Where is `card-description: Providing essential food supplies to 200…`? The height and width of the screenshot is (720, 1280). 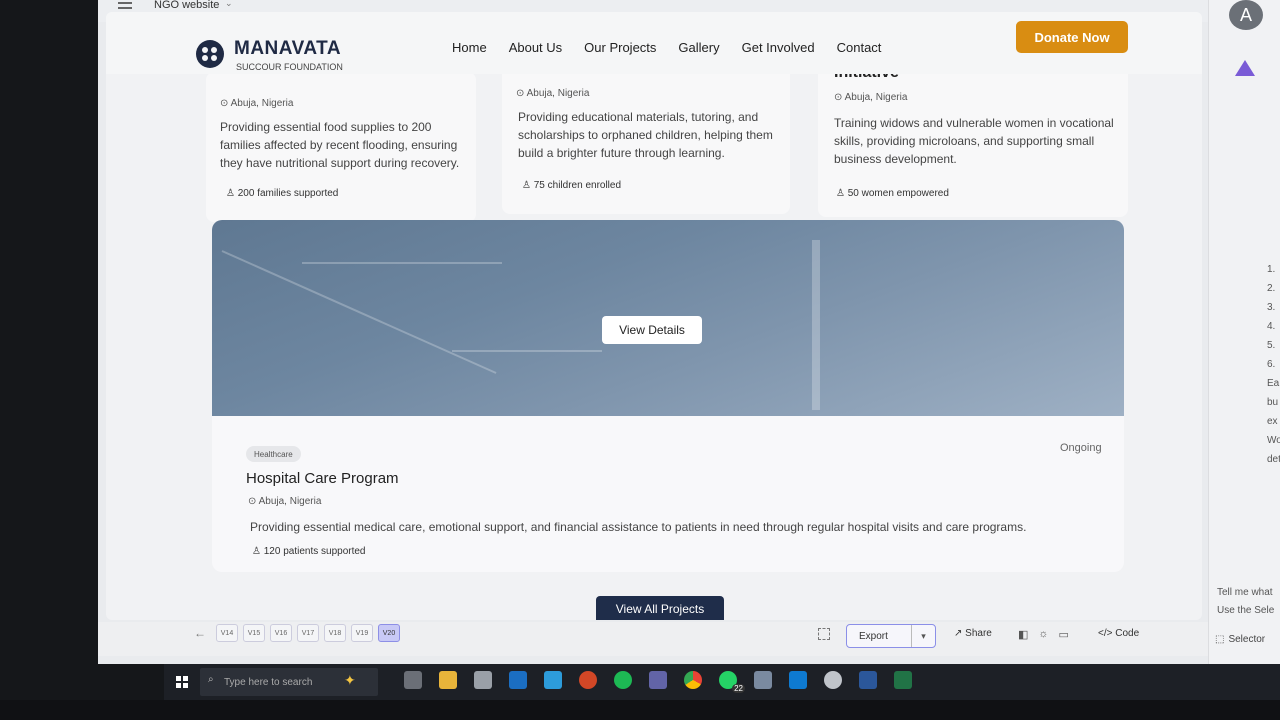 card-description: Providing essential food supplies to 200… is located at coordinates (340, 145).